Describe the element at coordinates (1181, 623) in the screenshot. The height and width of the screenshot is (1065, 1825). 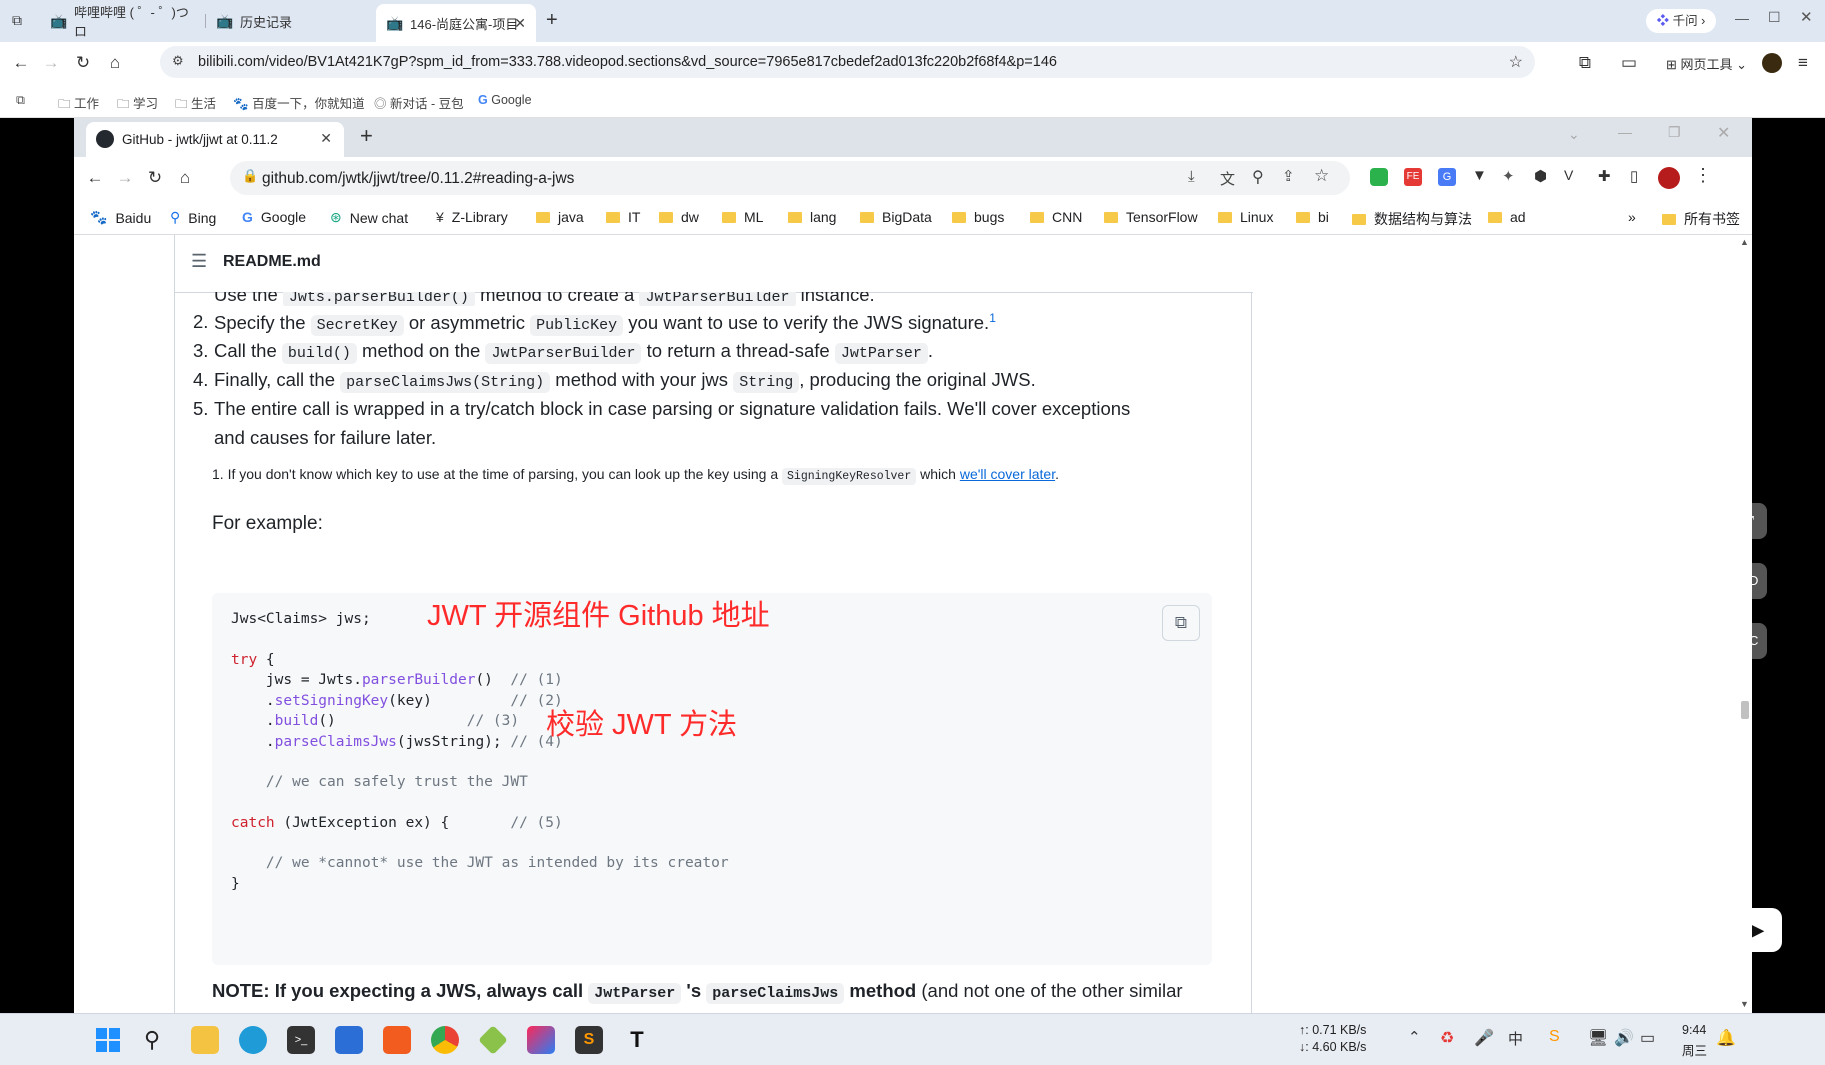
I see `copy-button: ⧉` at that location.